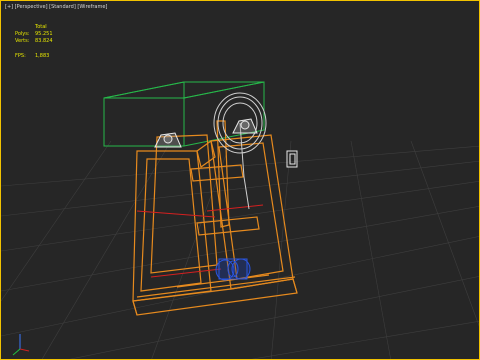 The height and width of the screenshot is (360, 480). What do you see at coordinates (21, 345) in the screenshot?
I see `axis-tripod-icon` at bounding box center [21, 345].